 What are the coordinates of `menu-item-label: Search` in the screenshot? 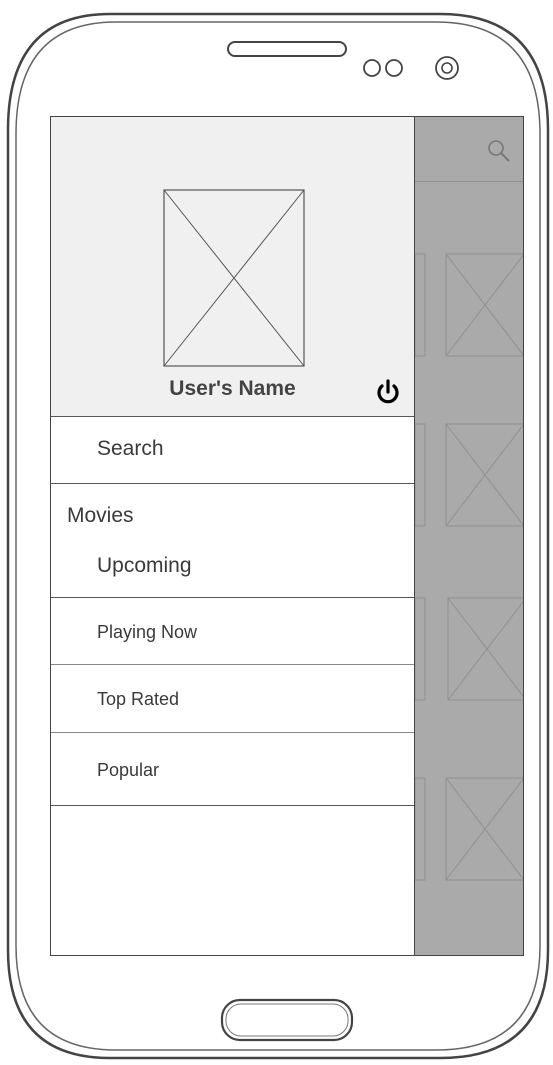 It's located at (130, 448).